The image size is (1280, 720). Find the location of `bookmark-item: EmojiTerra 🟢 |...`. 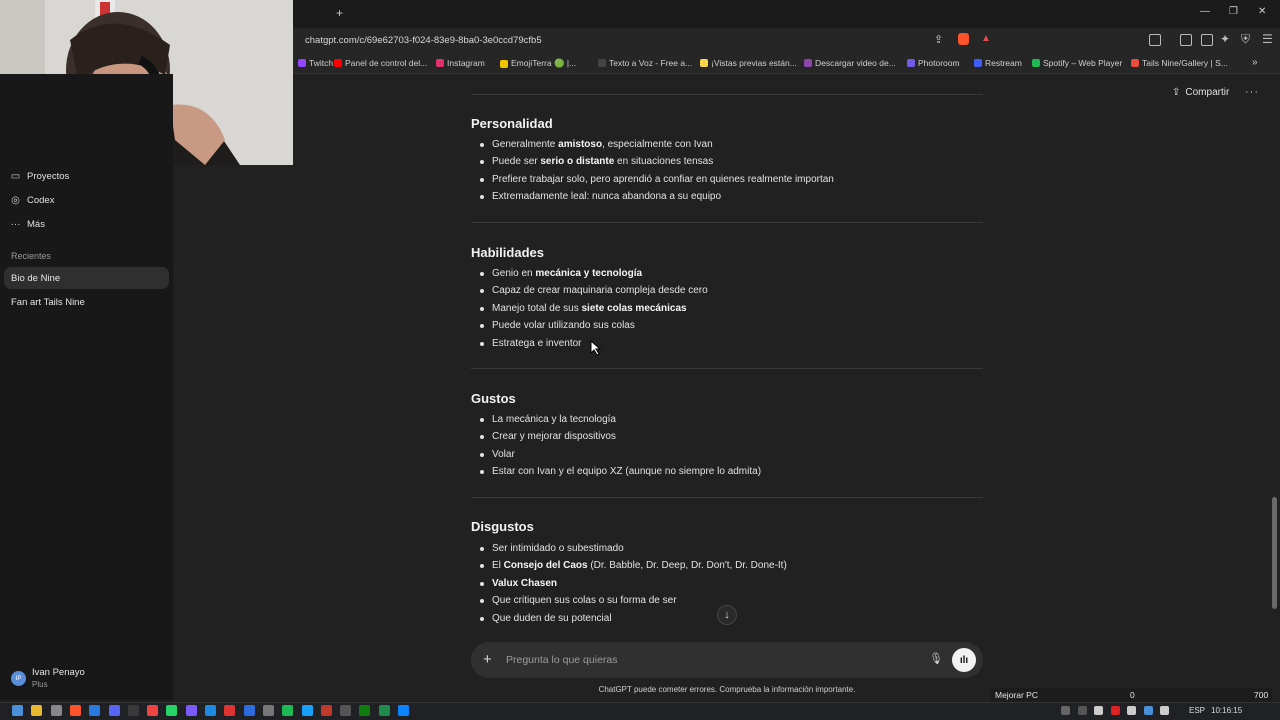

bookmark-item: EmojiTerra 🟢 |... is located at coordinates (538, 63).